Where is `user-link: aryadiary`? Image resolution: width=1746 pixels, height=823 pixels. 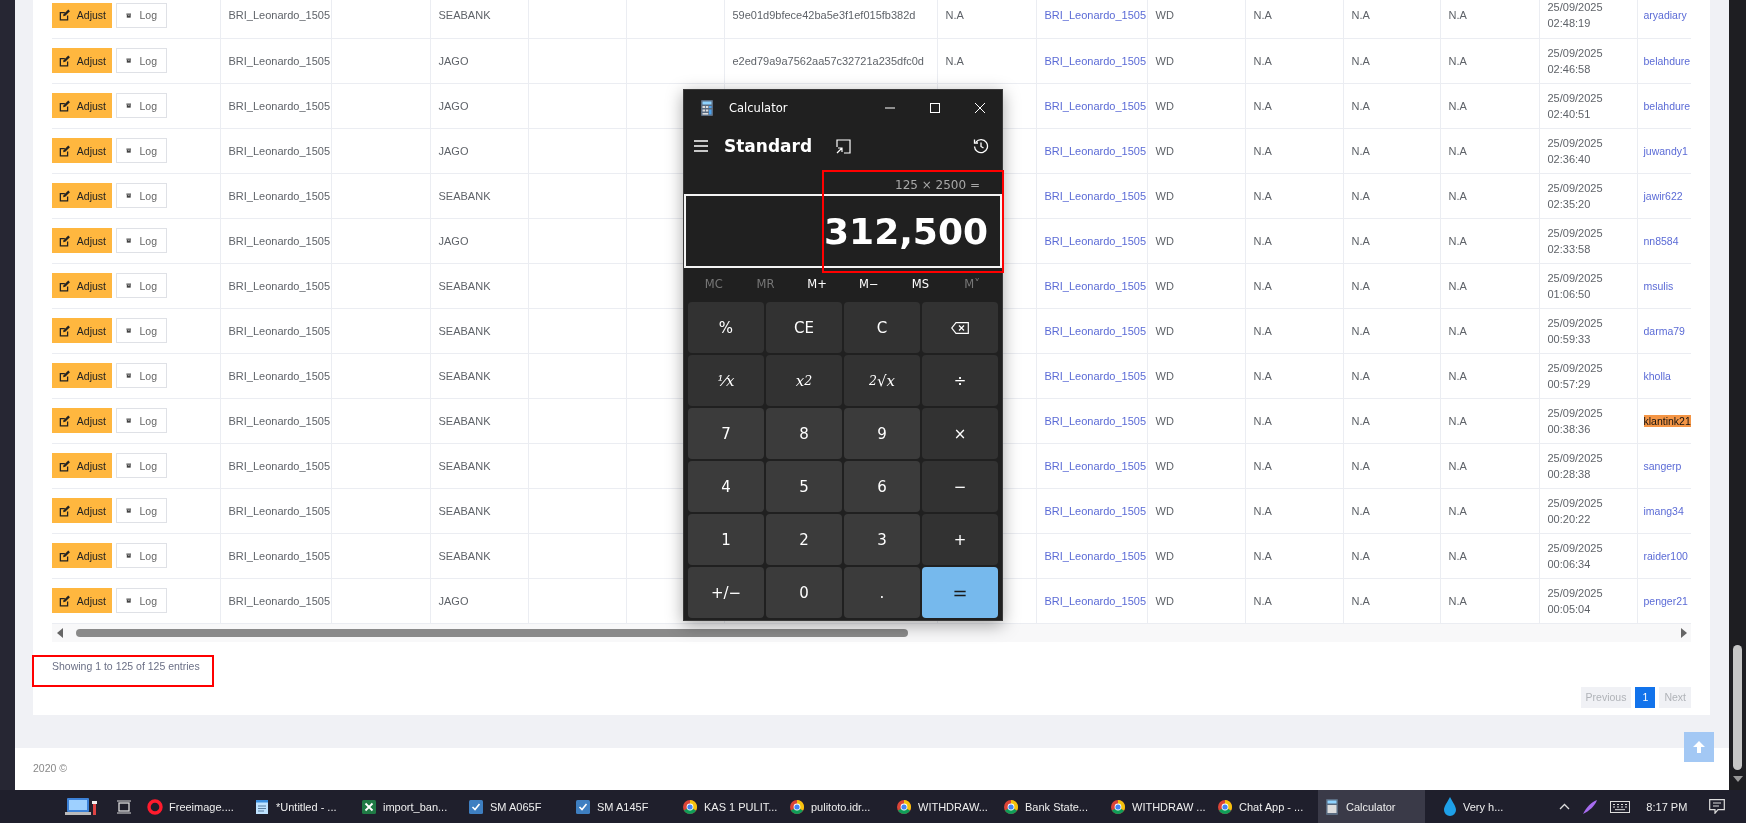 user-link: aryadiary is located at coordinates (1665, 15).